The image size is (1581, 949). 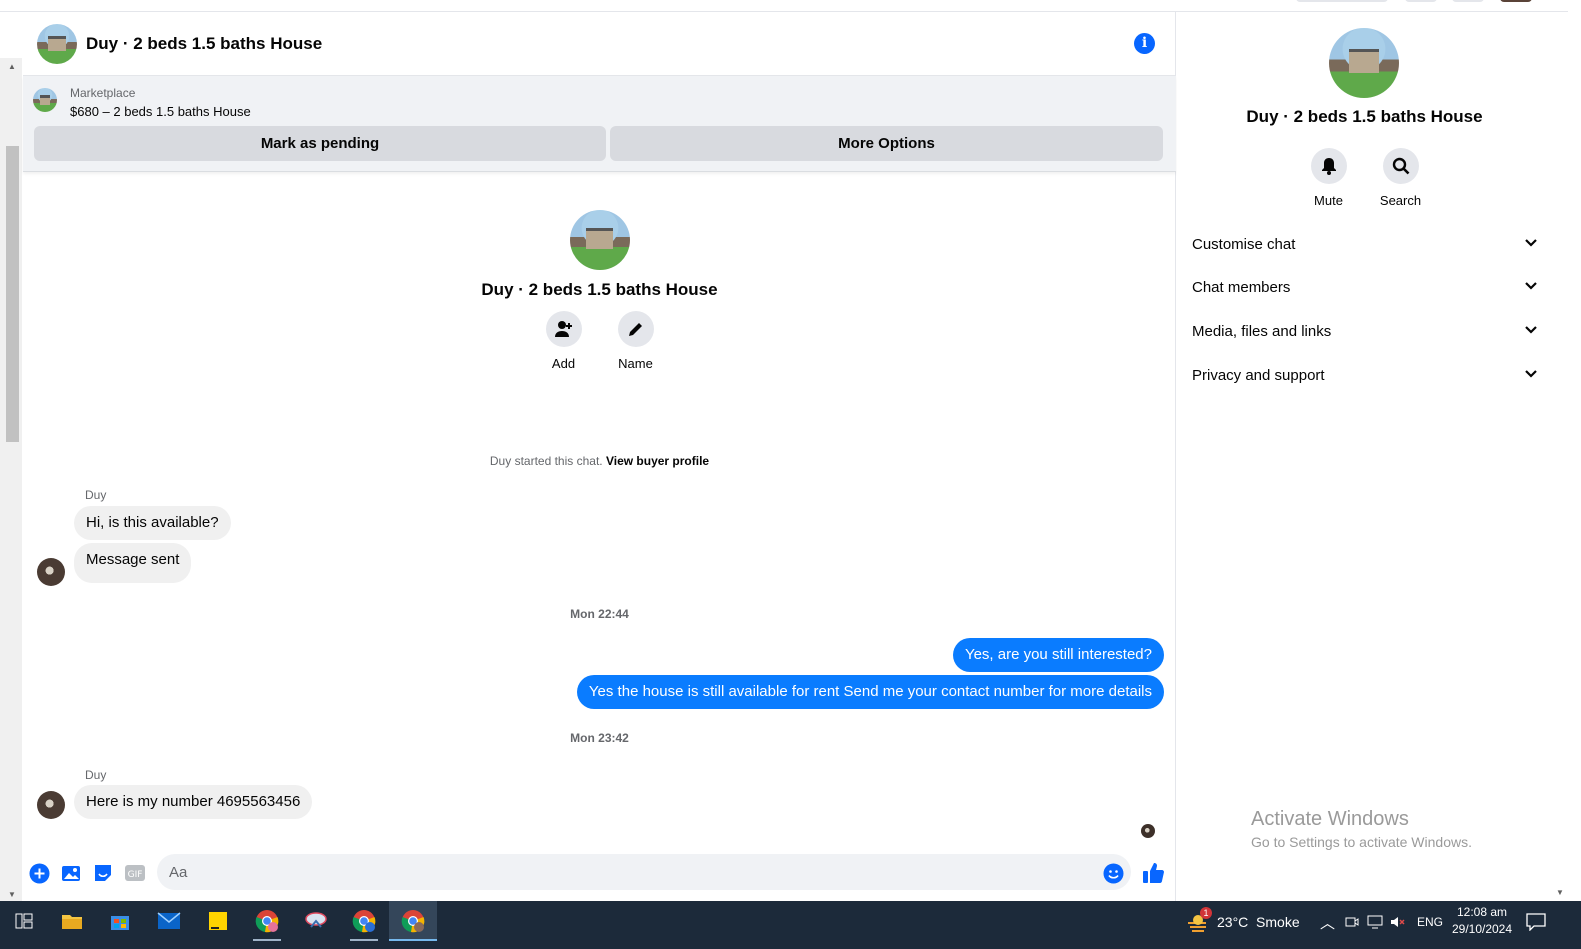 What do you see at coordinates (1241, 287) in the screenshot?
I see `section-label: Chat members` at bounding box center [1241, 287].